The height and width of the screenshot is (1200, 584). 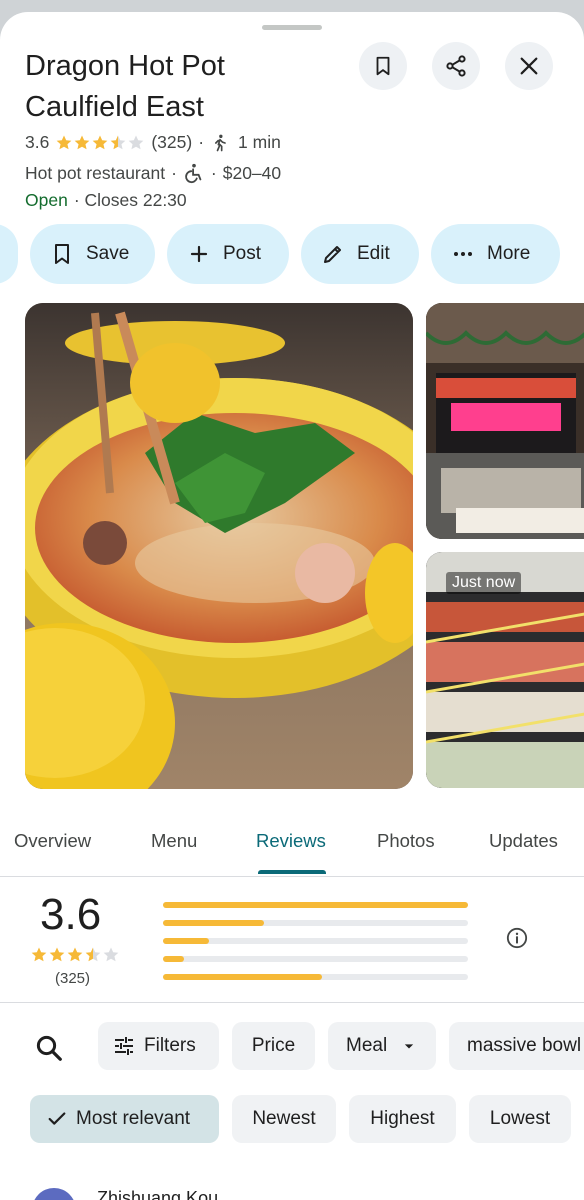 What do you see at coordinates (125, 66) in the screenshot?
I see `place-name-line1: Dragon Hot Pot` at bounding box center [125, 66].